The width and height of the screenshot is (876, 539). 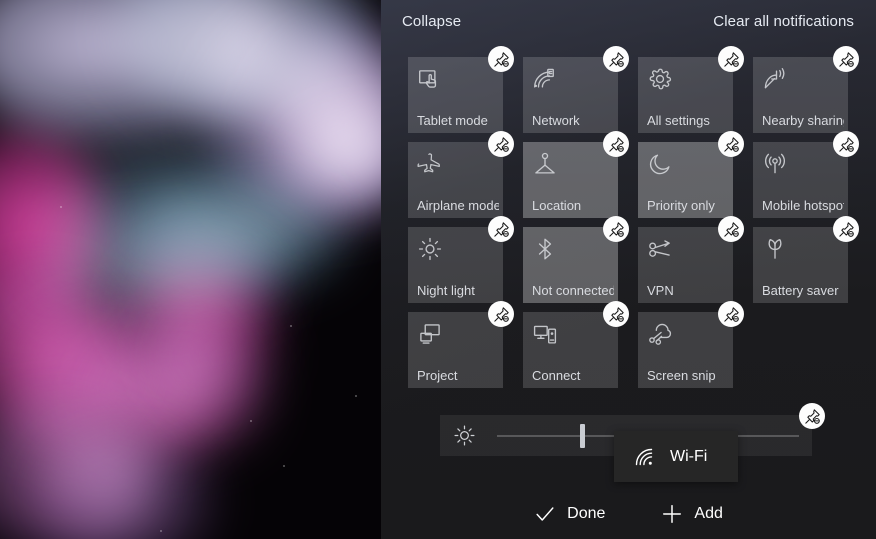 I want to click on quick-action-label: Connect, so click(x=556, y=375).